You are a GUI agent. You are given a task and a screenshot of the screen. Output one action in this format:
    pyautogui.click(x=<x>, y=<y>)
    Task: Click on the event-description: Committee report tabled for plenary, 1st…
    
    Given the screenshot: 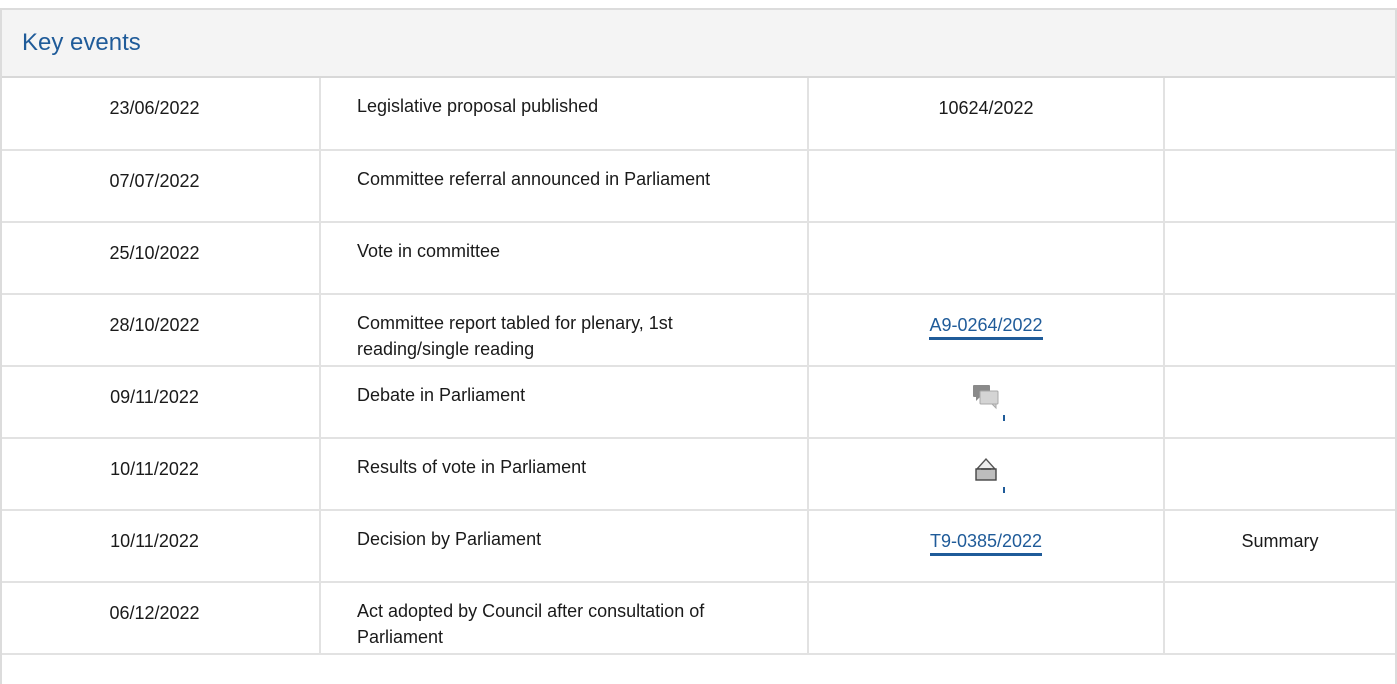 What is the action you would take?
    pyautogui.click(x=564, y=330)
    